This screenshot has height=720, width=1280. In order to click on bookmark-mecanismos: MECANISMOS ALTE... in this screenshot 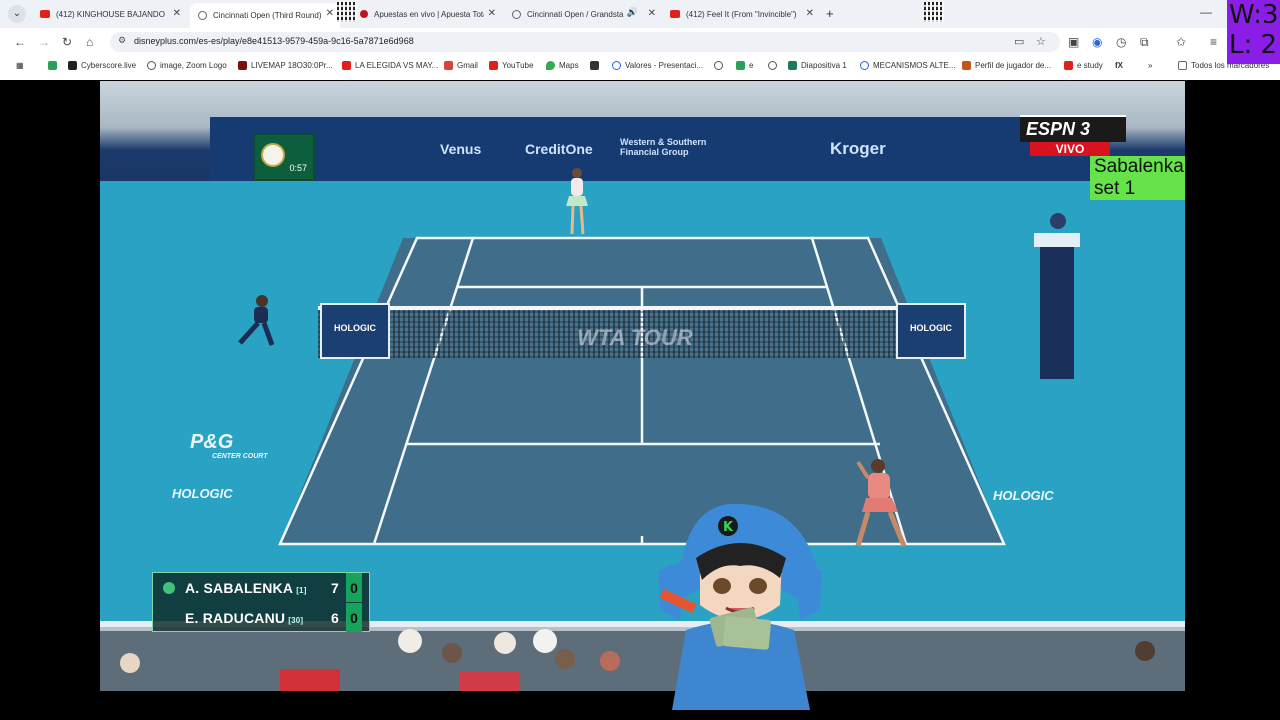, I will do `click(908, 65)`.